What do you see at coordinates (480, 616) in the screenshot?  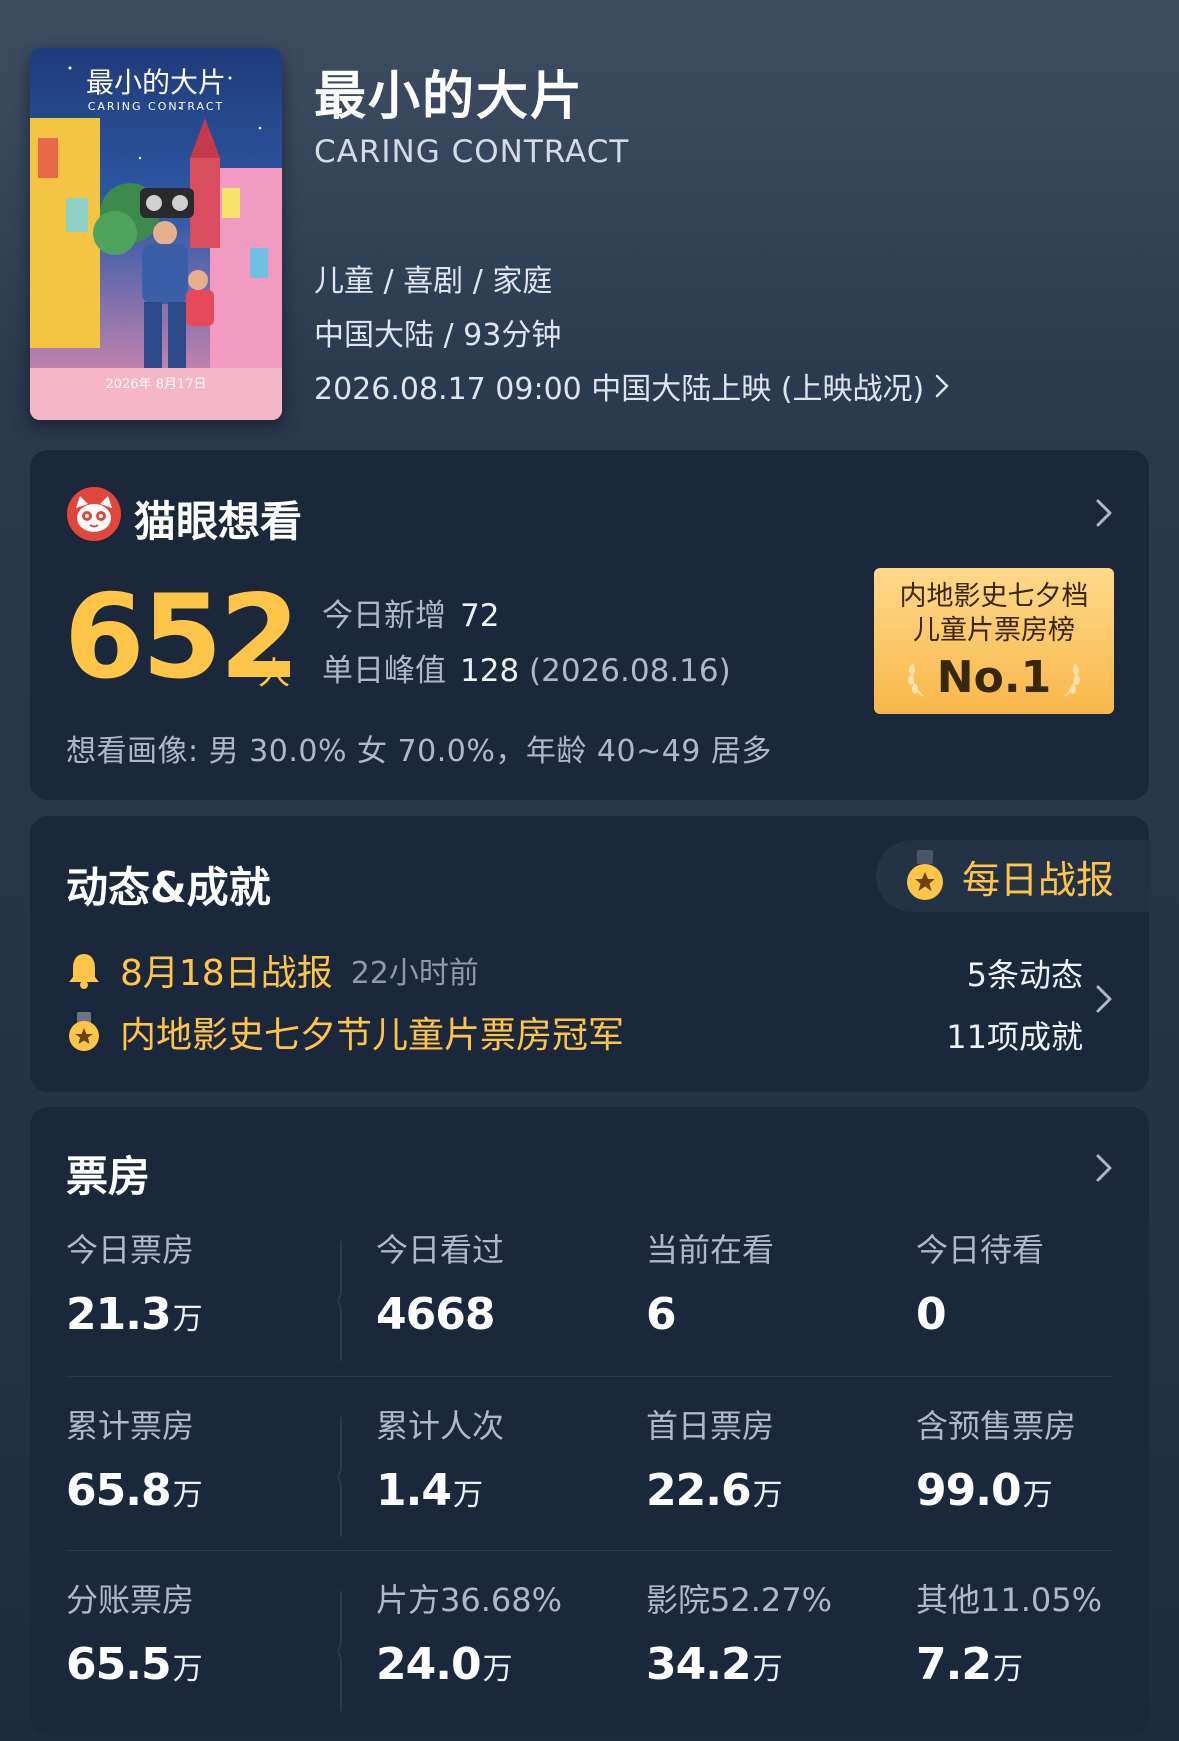 I see `today-new-value: 72` at bounding box center [480, 616].